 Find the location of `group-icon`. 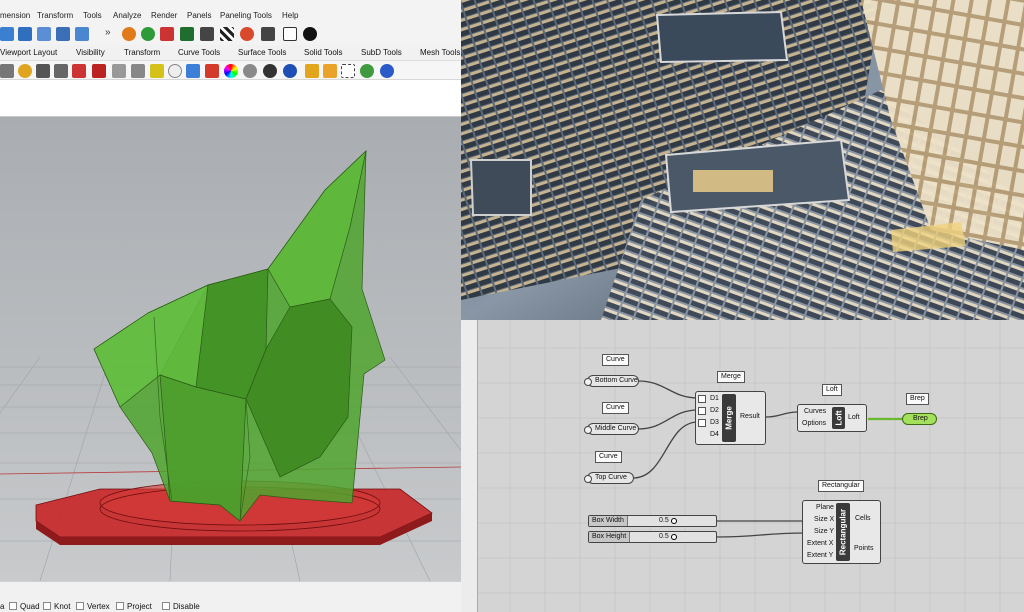

group-icon is located at coordinates (82, 34).